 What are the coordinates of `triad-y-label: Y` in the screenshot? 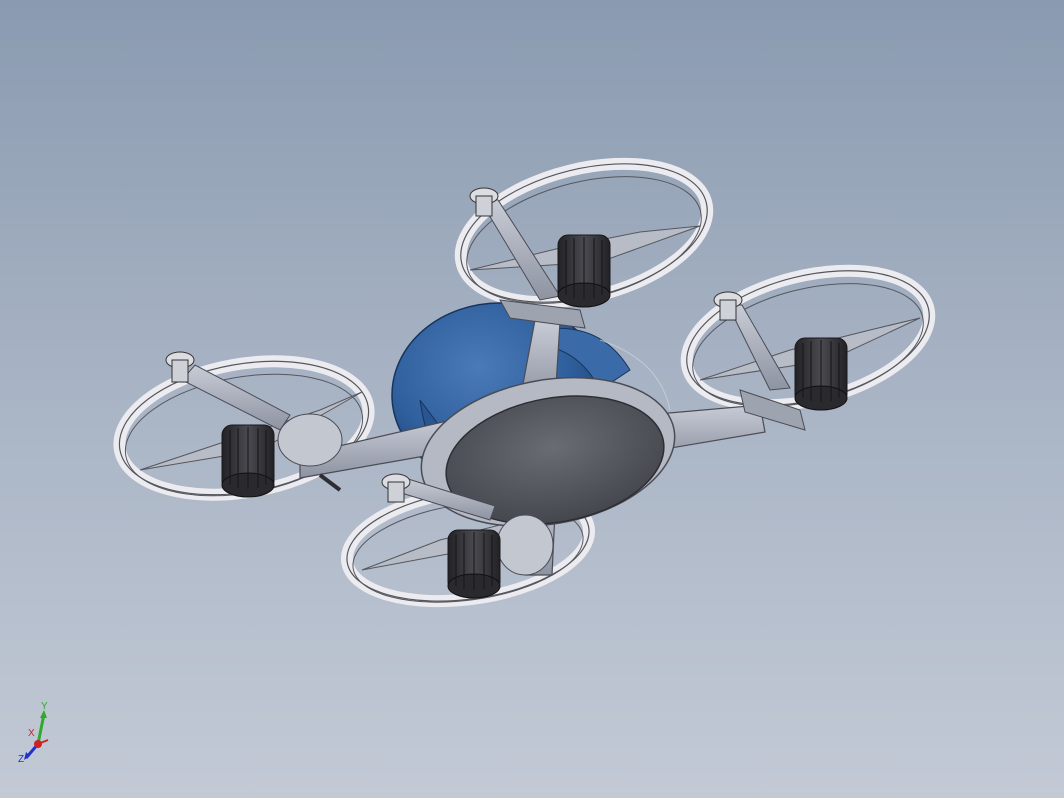 It's located at (44, 706).